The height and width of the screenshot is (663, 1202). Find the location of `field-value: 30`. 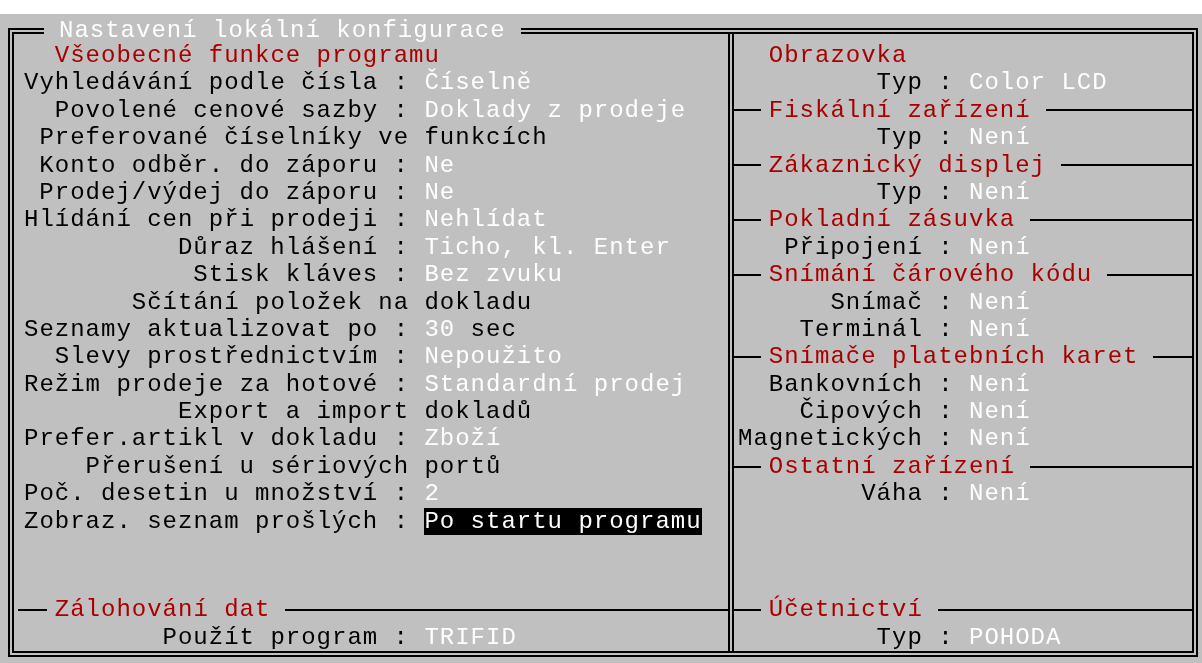

field-value: 30 is located at coordinates (440, 329).